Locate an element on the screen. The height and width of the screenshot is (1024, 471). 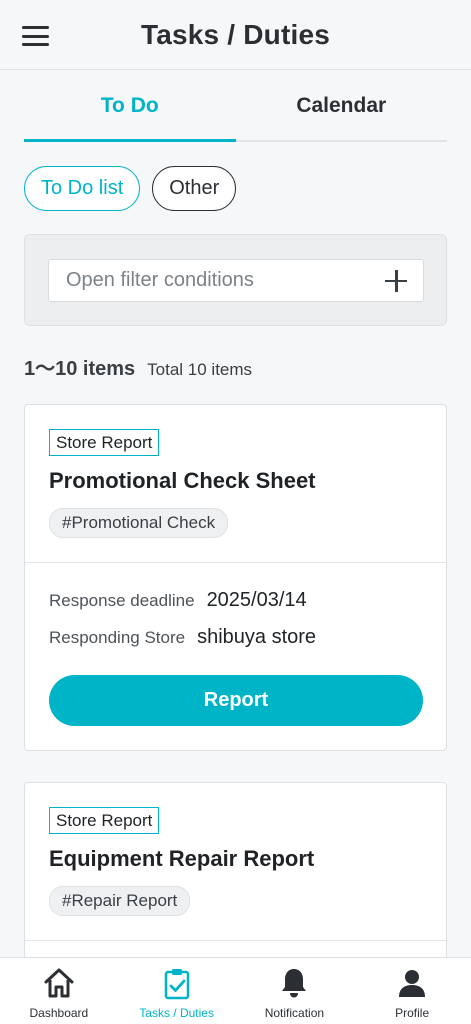
task-title: Equipment Repair Report is located at coordinates (182, 858).